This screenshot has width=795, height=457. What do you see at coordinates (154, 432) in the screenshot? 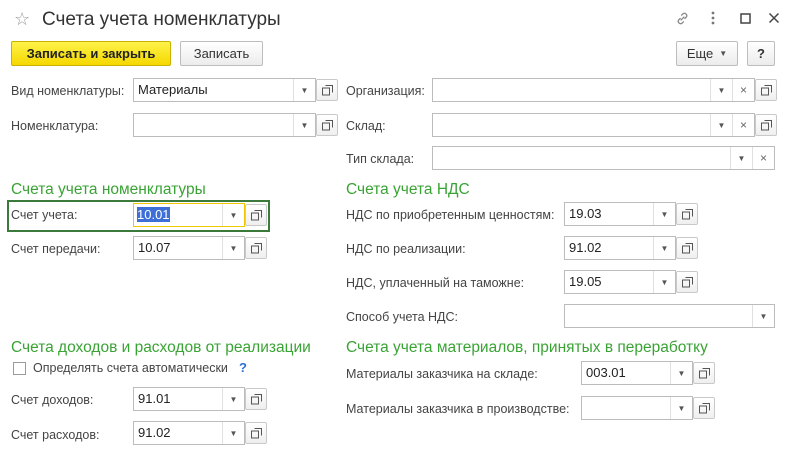
I see `expense-value: 91.02` at bounding box center [154, 432].